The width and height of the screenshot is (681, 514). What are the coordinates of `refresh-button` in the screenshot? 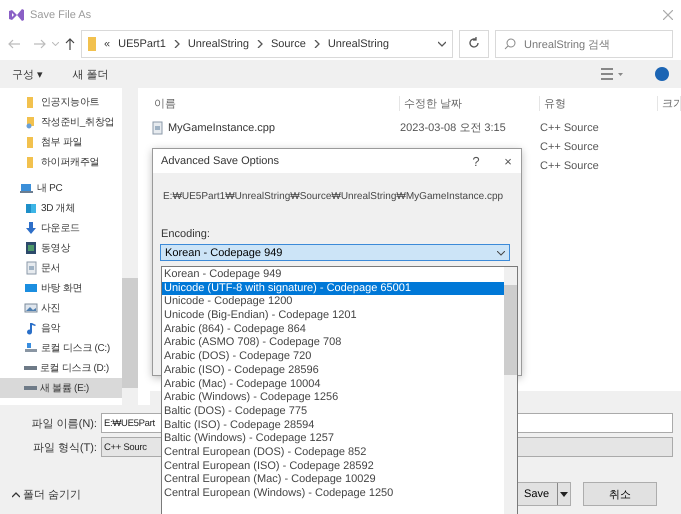 It's located at (474, 44).